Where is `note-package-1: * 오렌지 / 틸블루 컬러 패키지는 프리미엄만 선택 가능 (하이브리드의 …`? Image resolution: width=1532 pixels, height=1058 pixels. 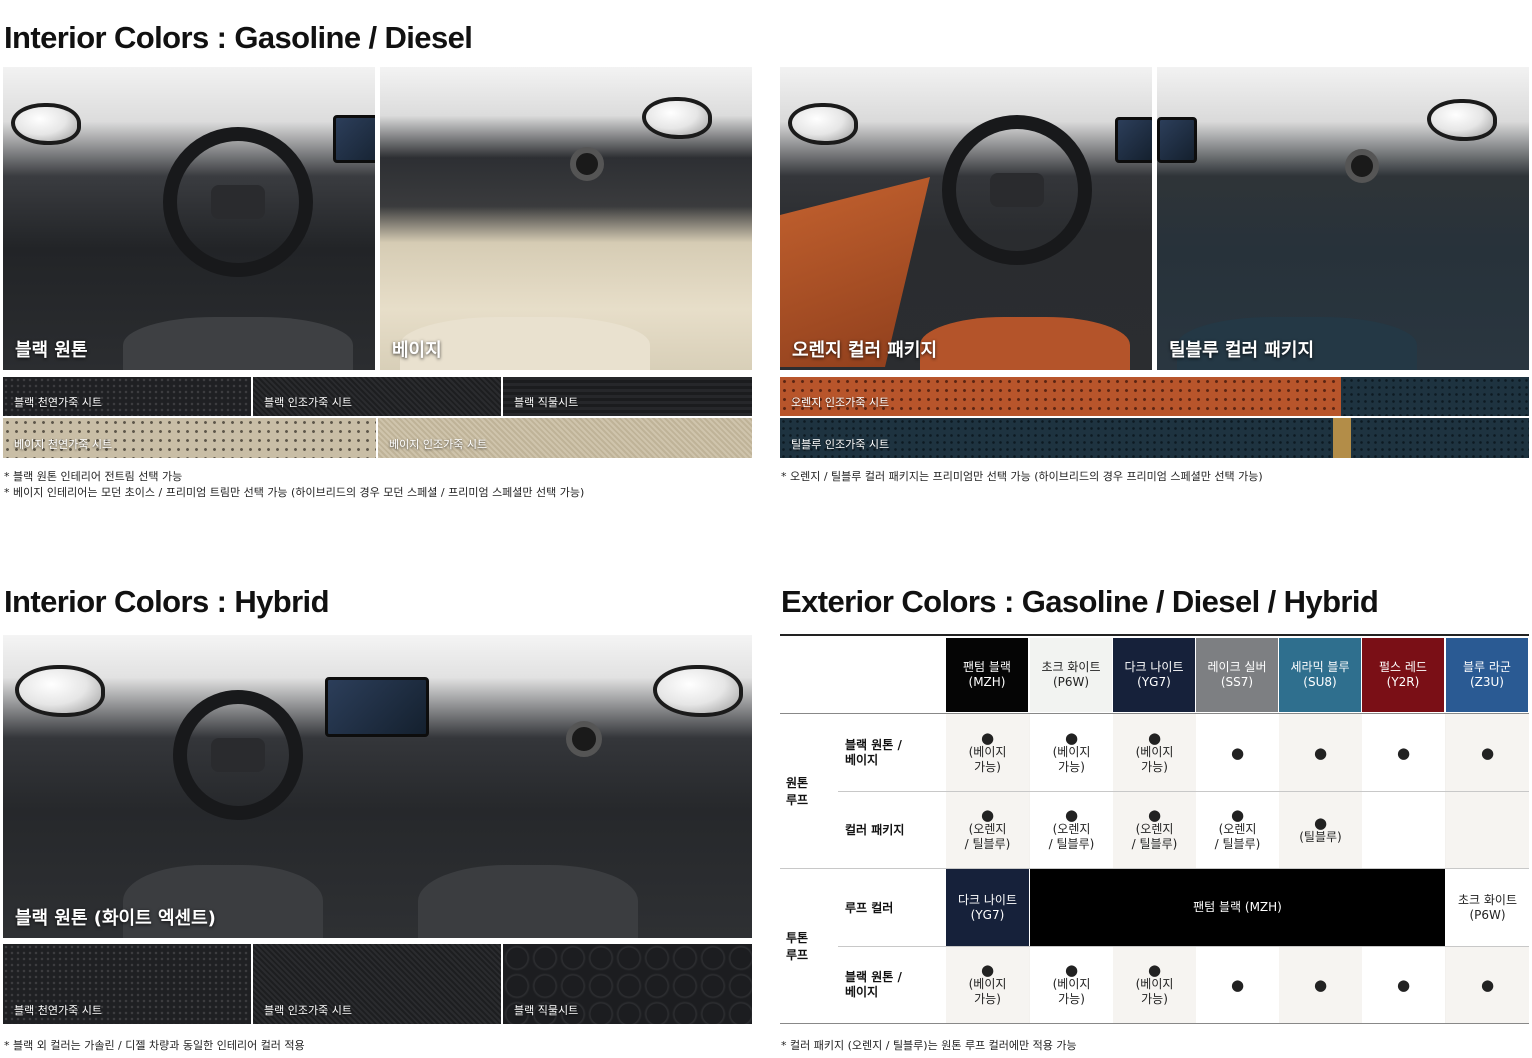
note-package-1: * 오렌지 / 틸블루 컬러 패키지는 프리미엄만 선택 가능 (하이브리드의 … is located at coordinates (1022, 476).